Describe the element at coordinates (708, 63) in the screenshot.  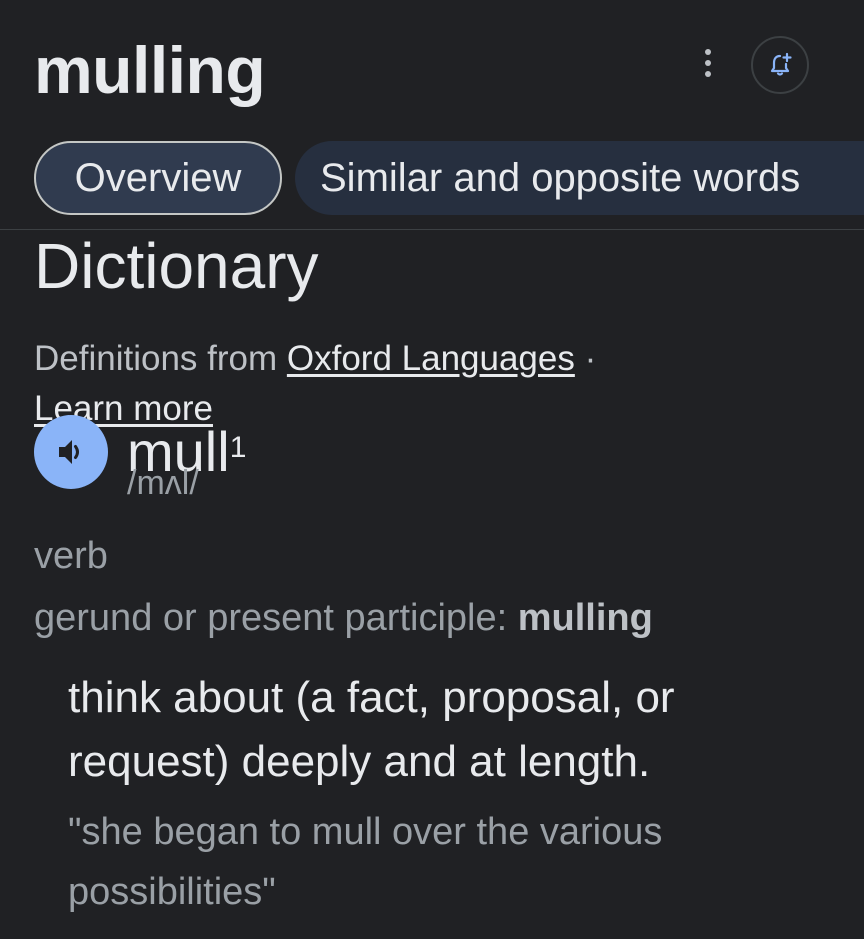
I see `more-options-button` at that location.